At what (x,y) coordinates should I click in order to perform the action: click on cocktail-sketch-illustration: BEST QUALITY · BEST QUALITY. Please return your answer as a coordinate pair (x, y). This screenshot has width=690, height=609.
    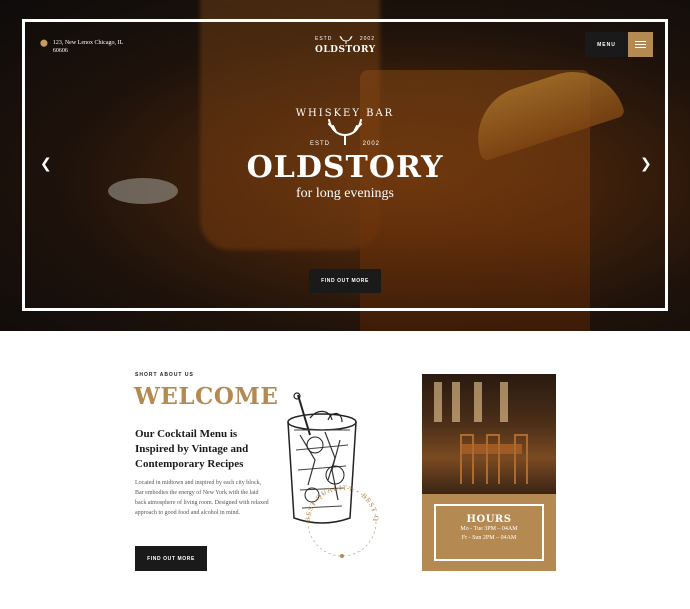
    Looking at the image, I should click on (330, 474).